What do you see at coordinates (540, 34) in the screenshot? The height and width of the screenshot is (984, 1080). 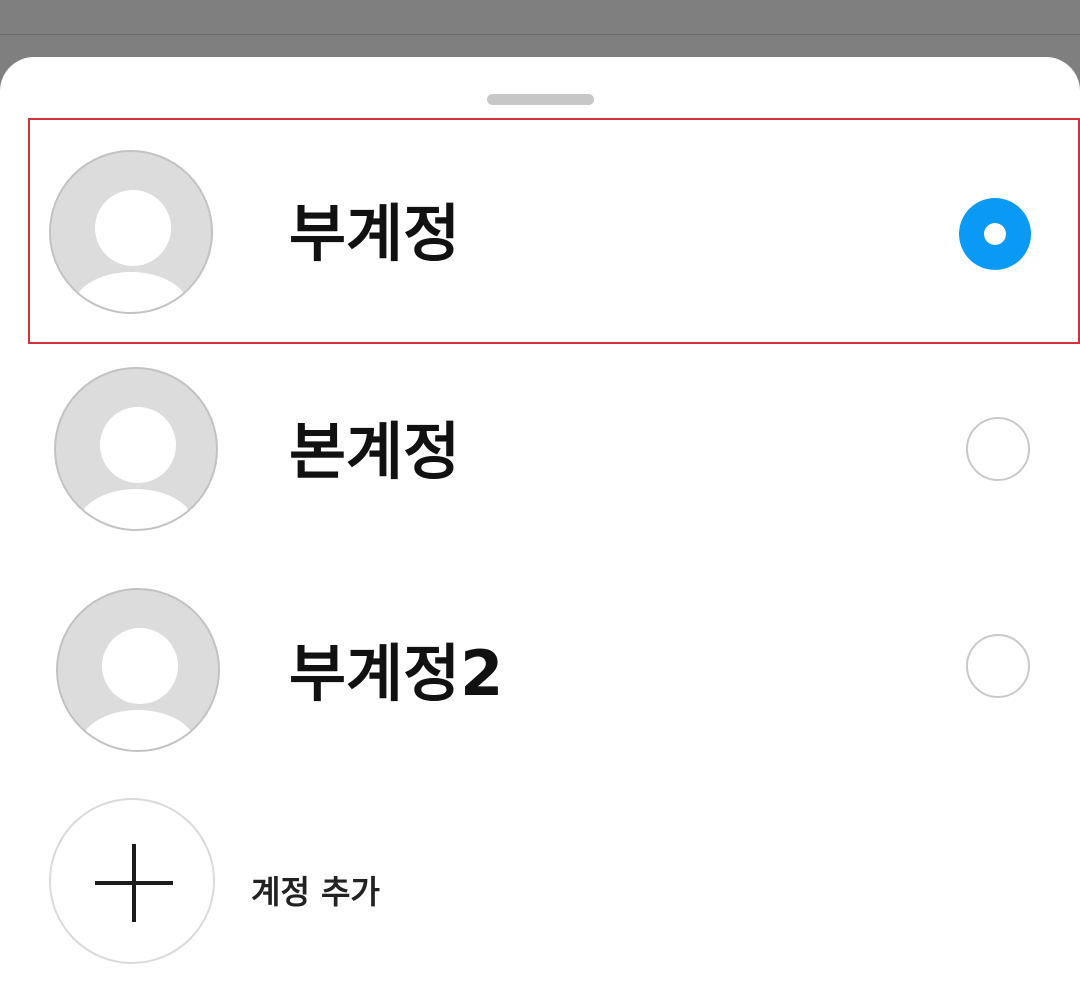 I see `scrim-divider` at bounding box center [540, 34].